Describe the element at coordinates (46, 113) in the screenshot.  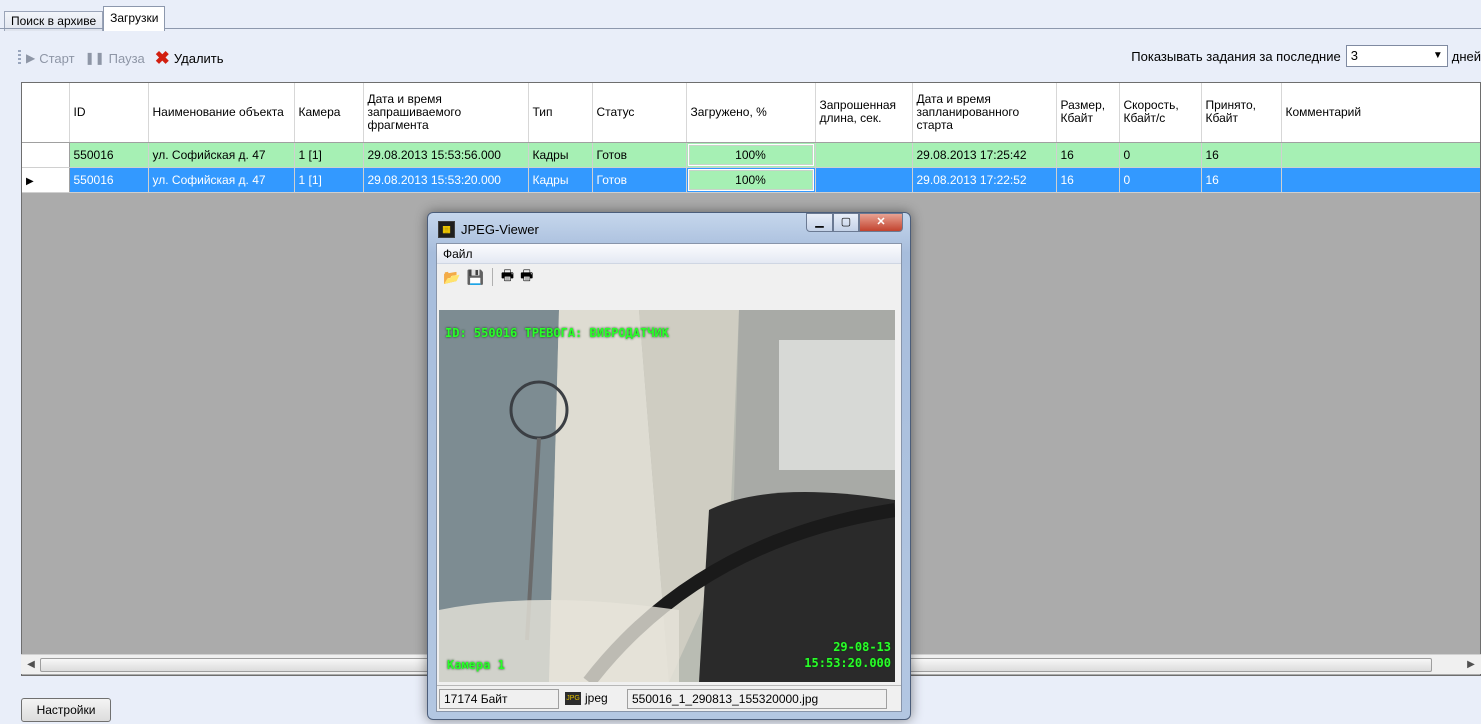
I see `row-header-corner` at that location.